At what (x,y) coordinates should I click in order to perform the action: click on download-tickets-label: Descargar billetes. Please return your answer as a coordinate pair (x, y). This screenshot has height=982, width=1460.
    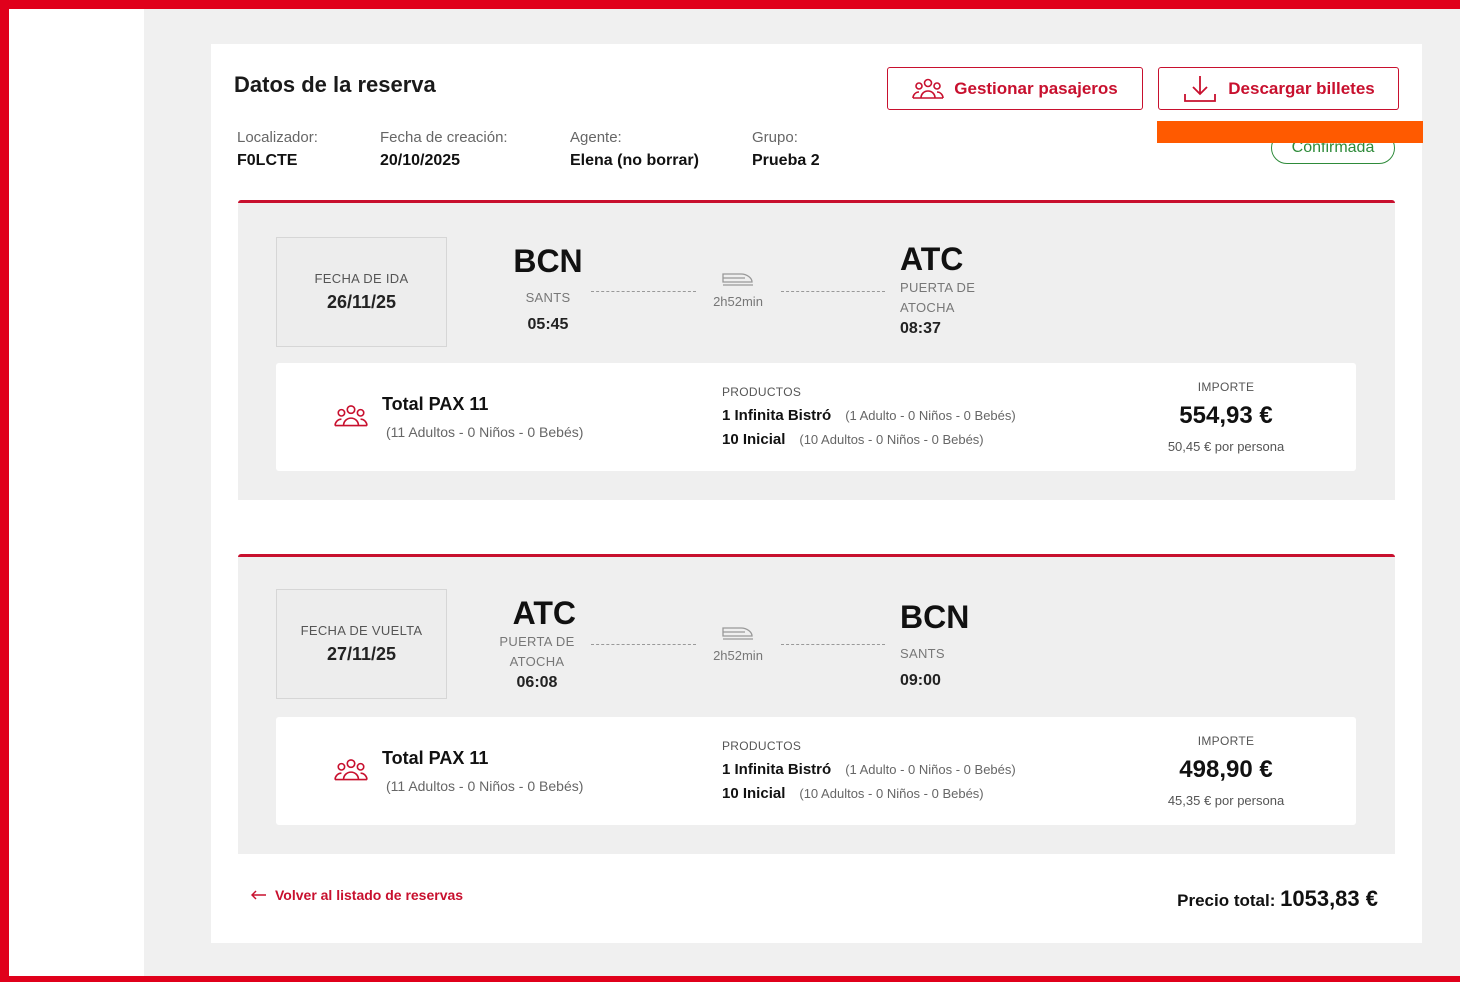
    Looking at the image, I should click on (1301, 88).